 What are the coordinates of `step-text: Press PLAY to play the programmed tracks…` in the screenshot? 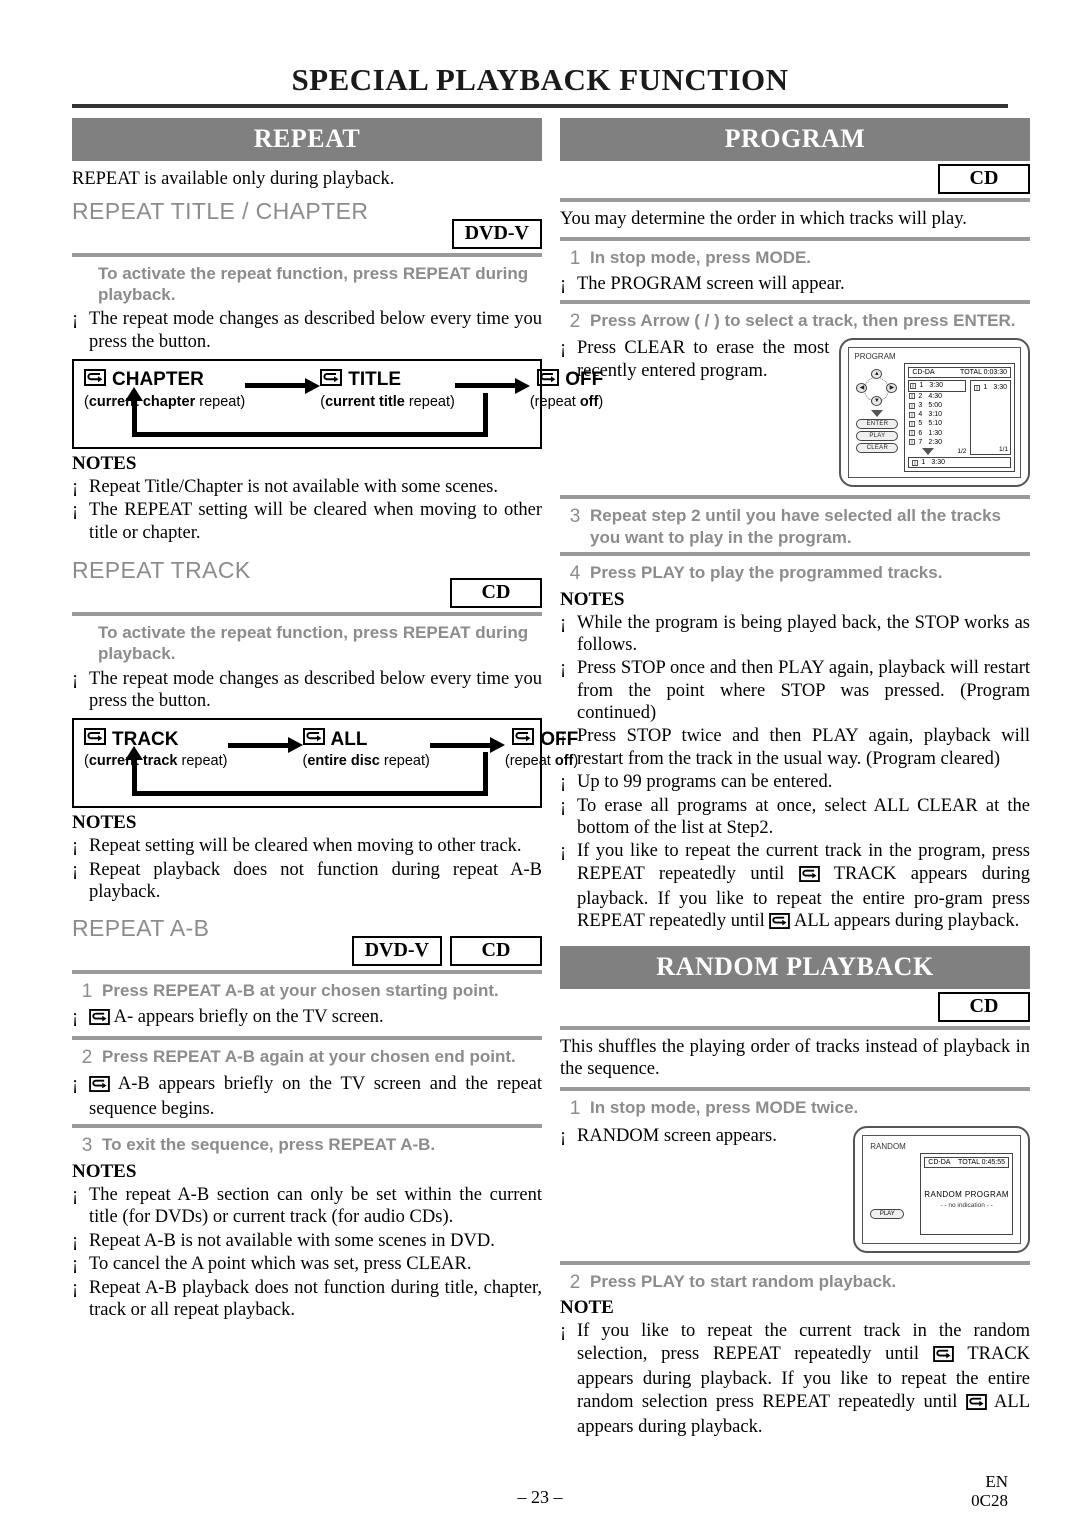 It's located at (766, 572).